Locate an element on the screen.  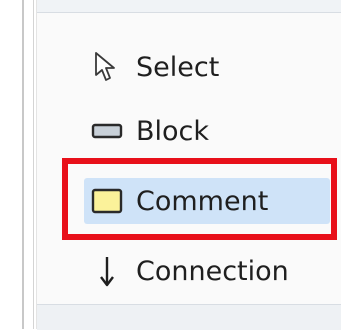
tool-connection: Connection is located at coordinates (207, 271).